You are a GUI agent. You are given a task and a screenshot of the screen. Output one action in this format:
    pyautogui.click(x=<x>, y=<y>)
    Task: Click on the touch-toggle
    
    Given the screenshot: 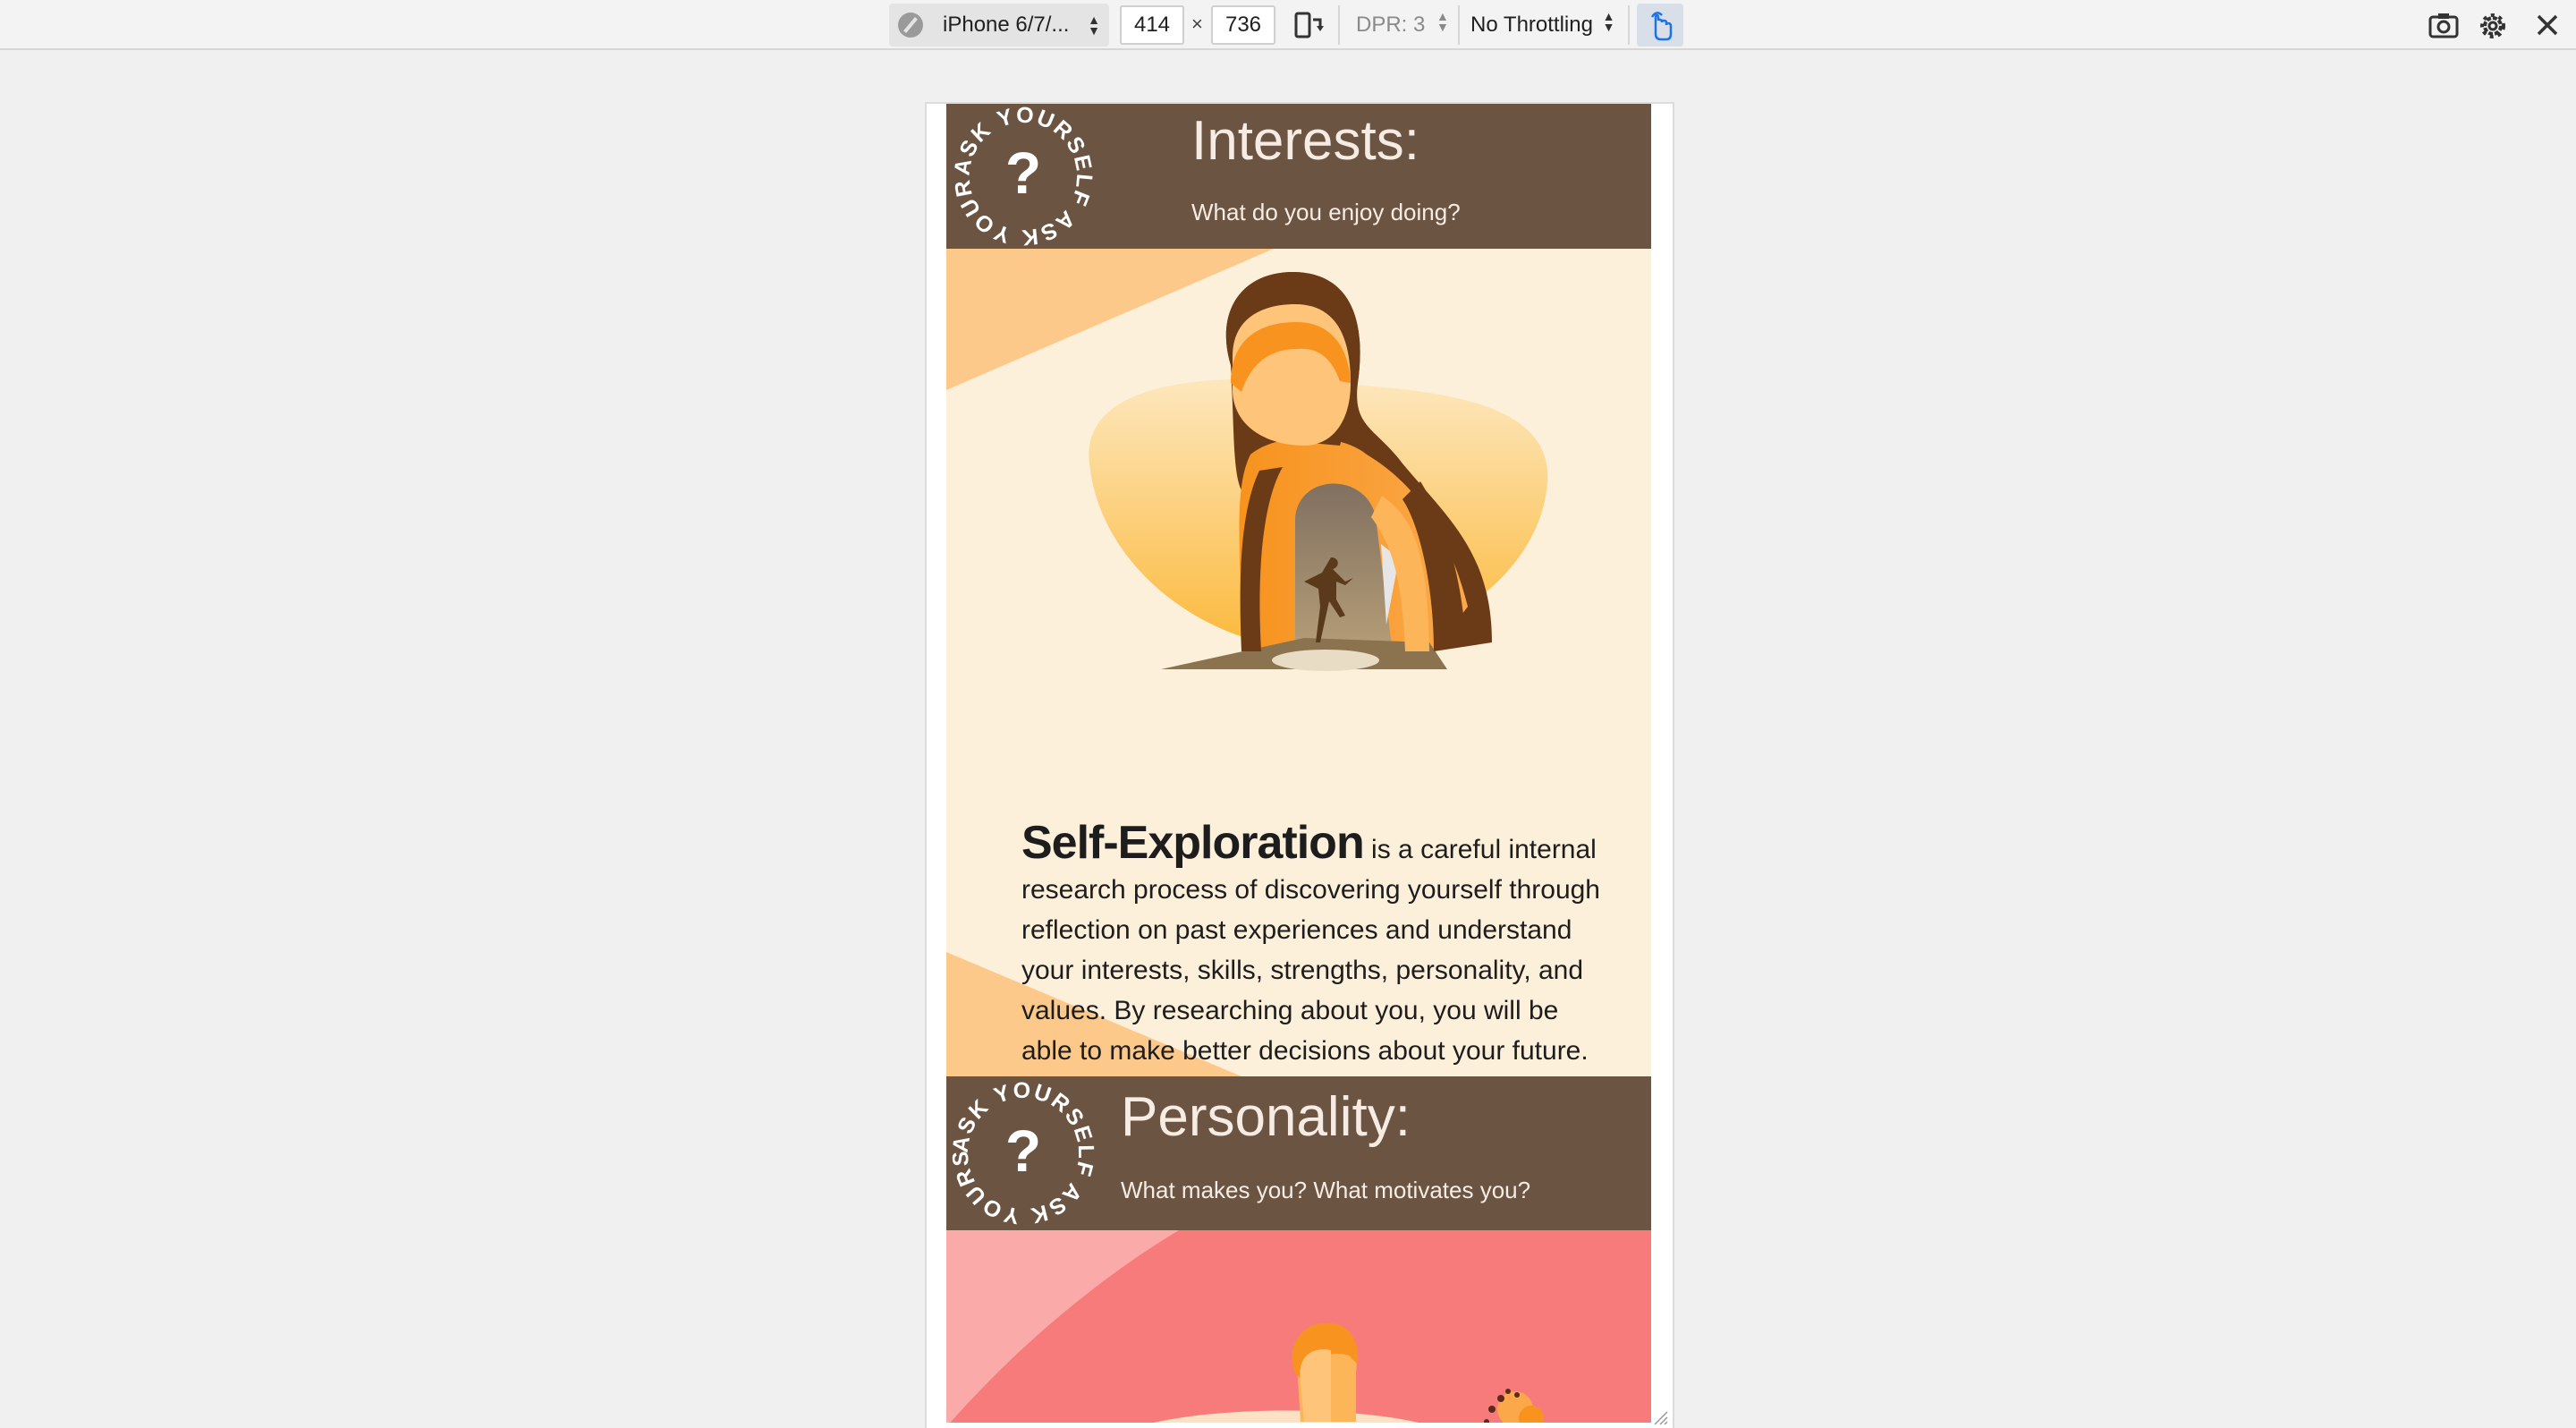 What is the action you would take?
    pyautogui.click(x=1660, y=25)
    